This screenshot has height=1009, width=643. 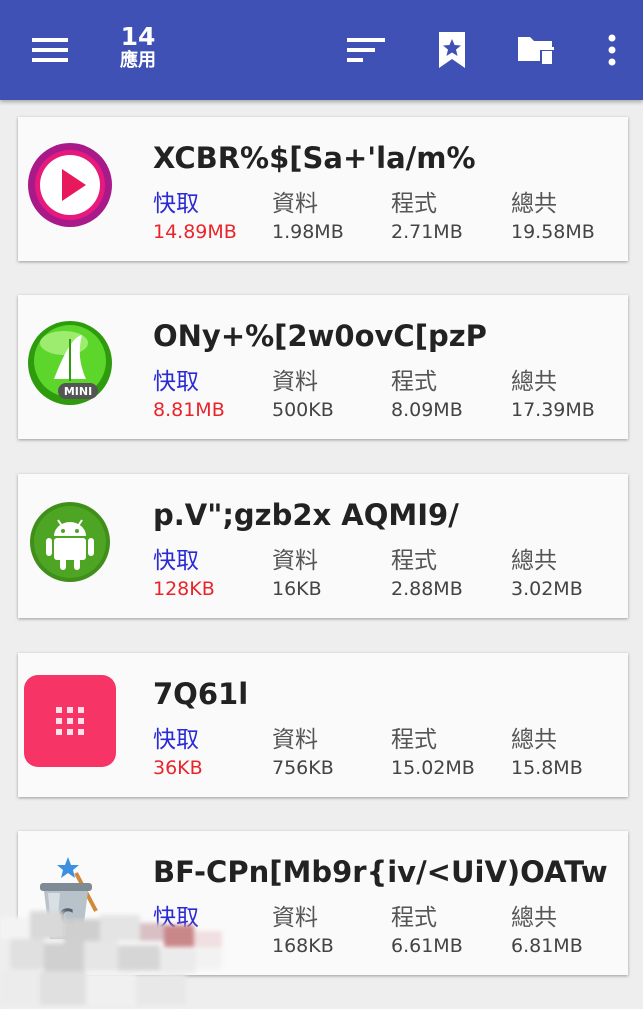 I want to click on app-count: 14 應用, so click(x=138, y=47).